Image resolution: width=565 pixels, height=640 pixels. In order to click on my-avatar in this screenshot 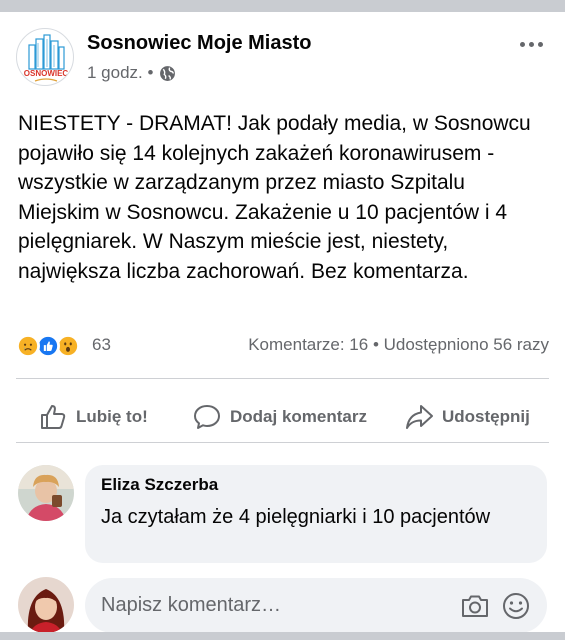, I will do `click(46, 605)`.